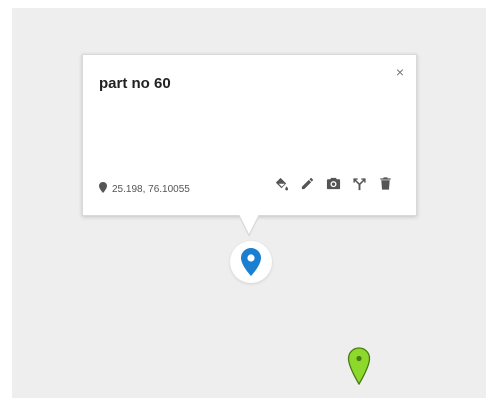 This screenshot has width=490, height=406. What do you see at coordinates (249, 224) in the screenshot?
I see `info-window-tail-fill` at bounding box center [249, 224].